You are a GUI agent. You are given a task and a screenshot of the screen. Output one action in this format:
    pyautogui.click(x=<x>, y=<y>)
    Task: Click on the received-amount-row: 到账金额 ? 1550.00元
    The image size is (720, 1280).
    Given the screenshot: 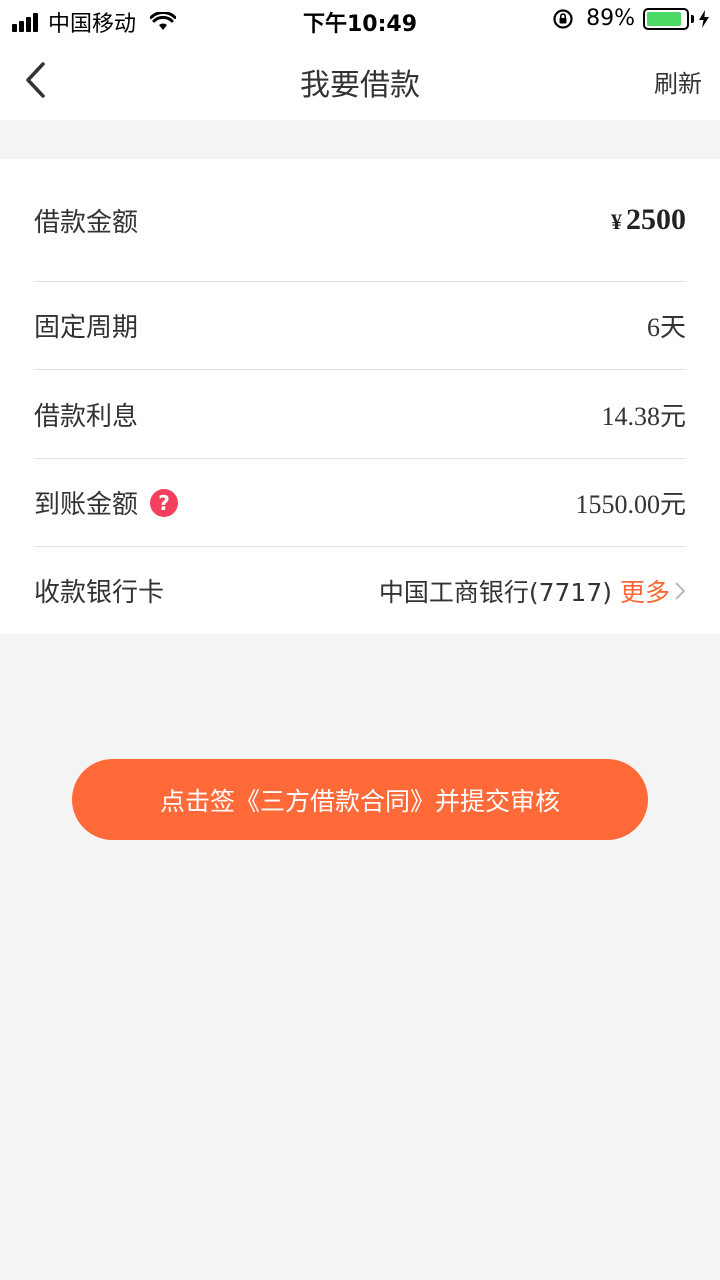 What is the action you would take?
    pyautogui.click(x=360, y=503)
    